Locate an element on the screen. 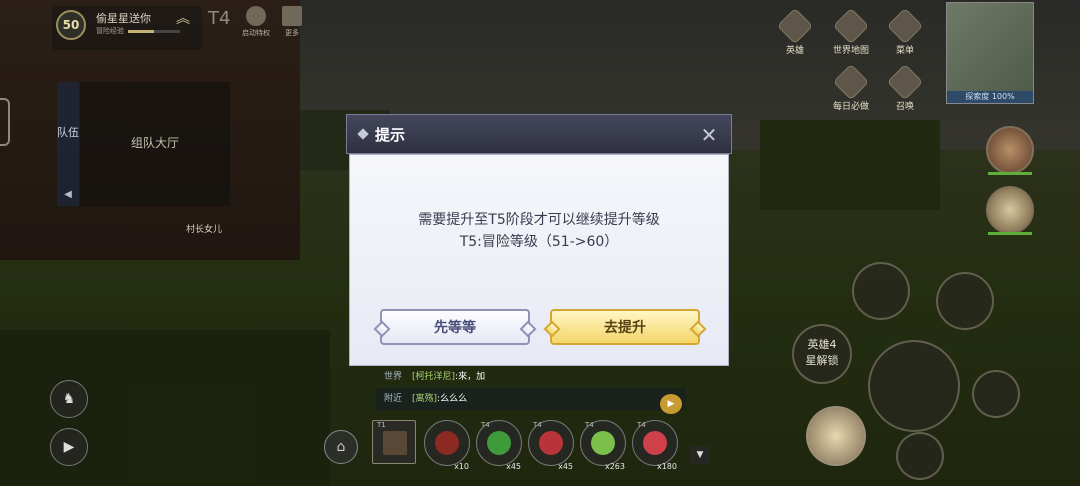 This screenshot has width=1080, height=486. chat-row: 附近 [离殇]:么么么 is located at coordinates (531, 399).